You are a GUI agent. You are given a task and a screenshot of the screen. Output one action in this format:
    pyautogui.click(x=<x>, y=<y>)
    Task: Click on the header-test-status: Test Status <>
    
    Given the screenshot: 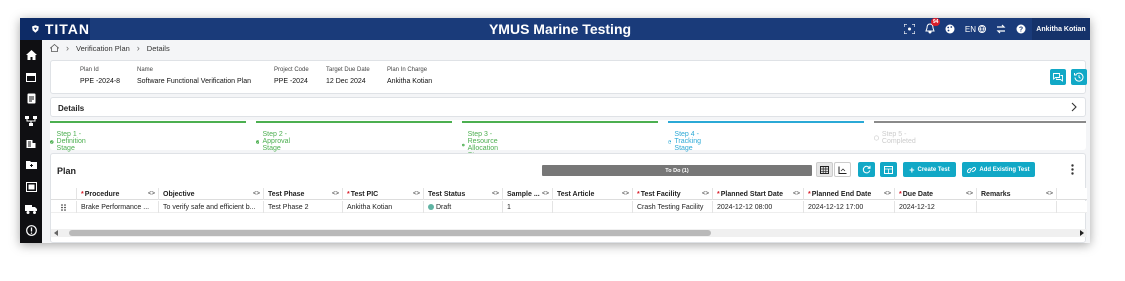 What is the action you would take?
    pyautogui.click(x=463, y=194)
    